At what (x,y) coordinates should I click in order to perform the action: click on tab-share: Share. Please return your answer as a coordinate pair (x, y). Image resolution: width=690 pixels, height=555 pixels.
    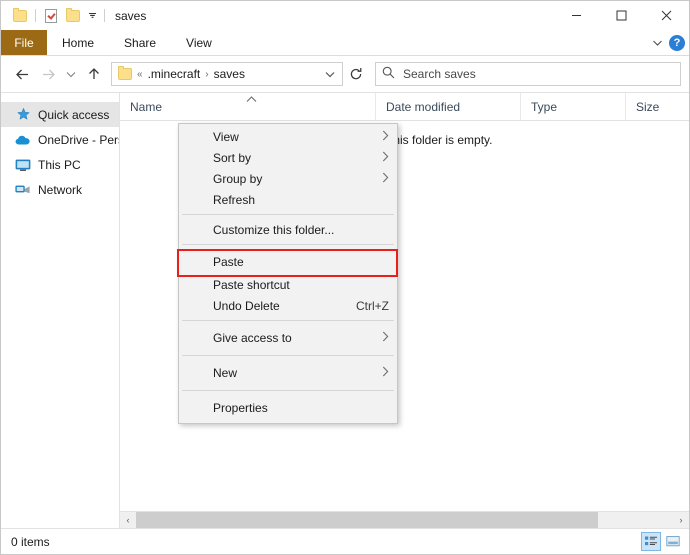
    Looking at the image, I should click on (140, 42).